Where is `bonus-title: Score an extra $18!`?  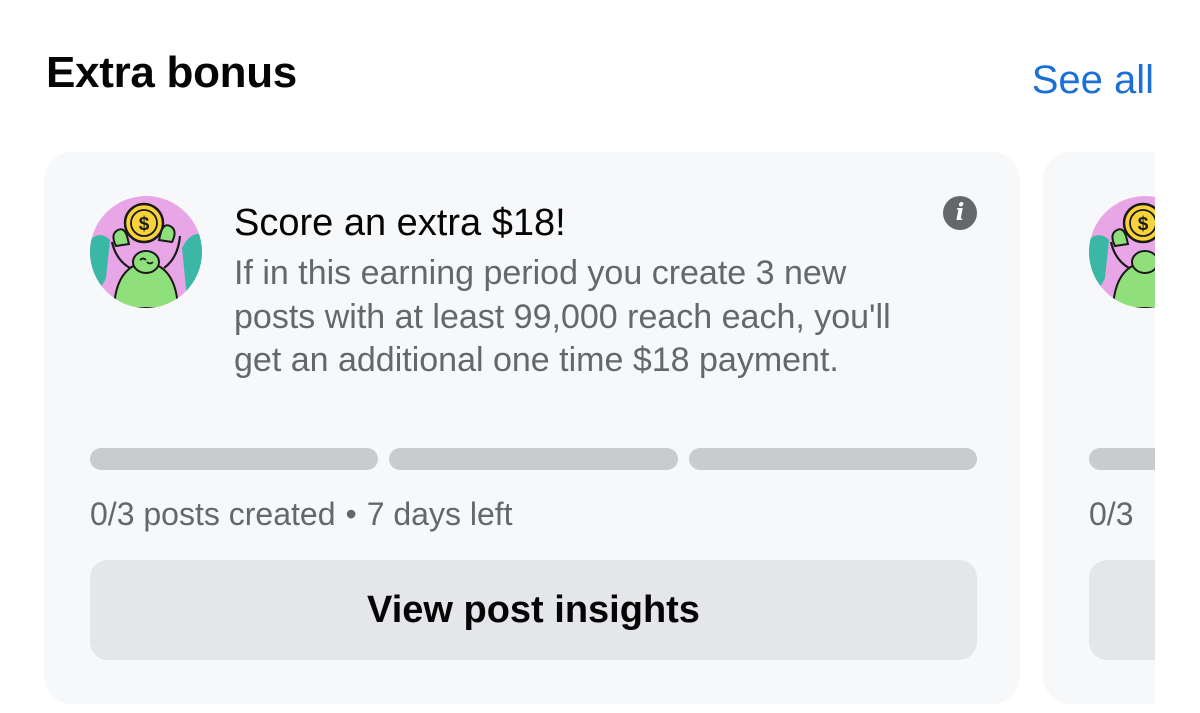 bonus-title: Score an extra $18! is located at coordinates (400, 223).